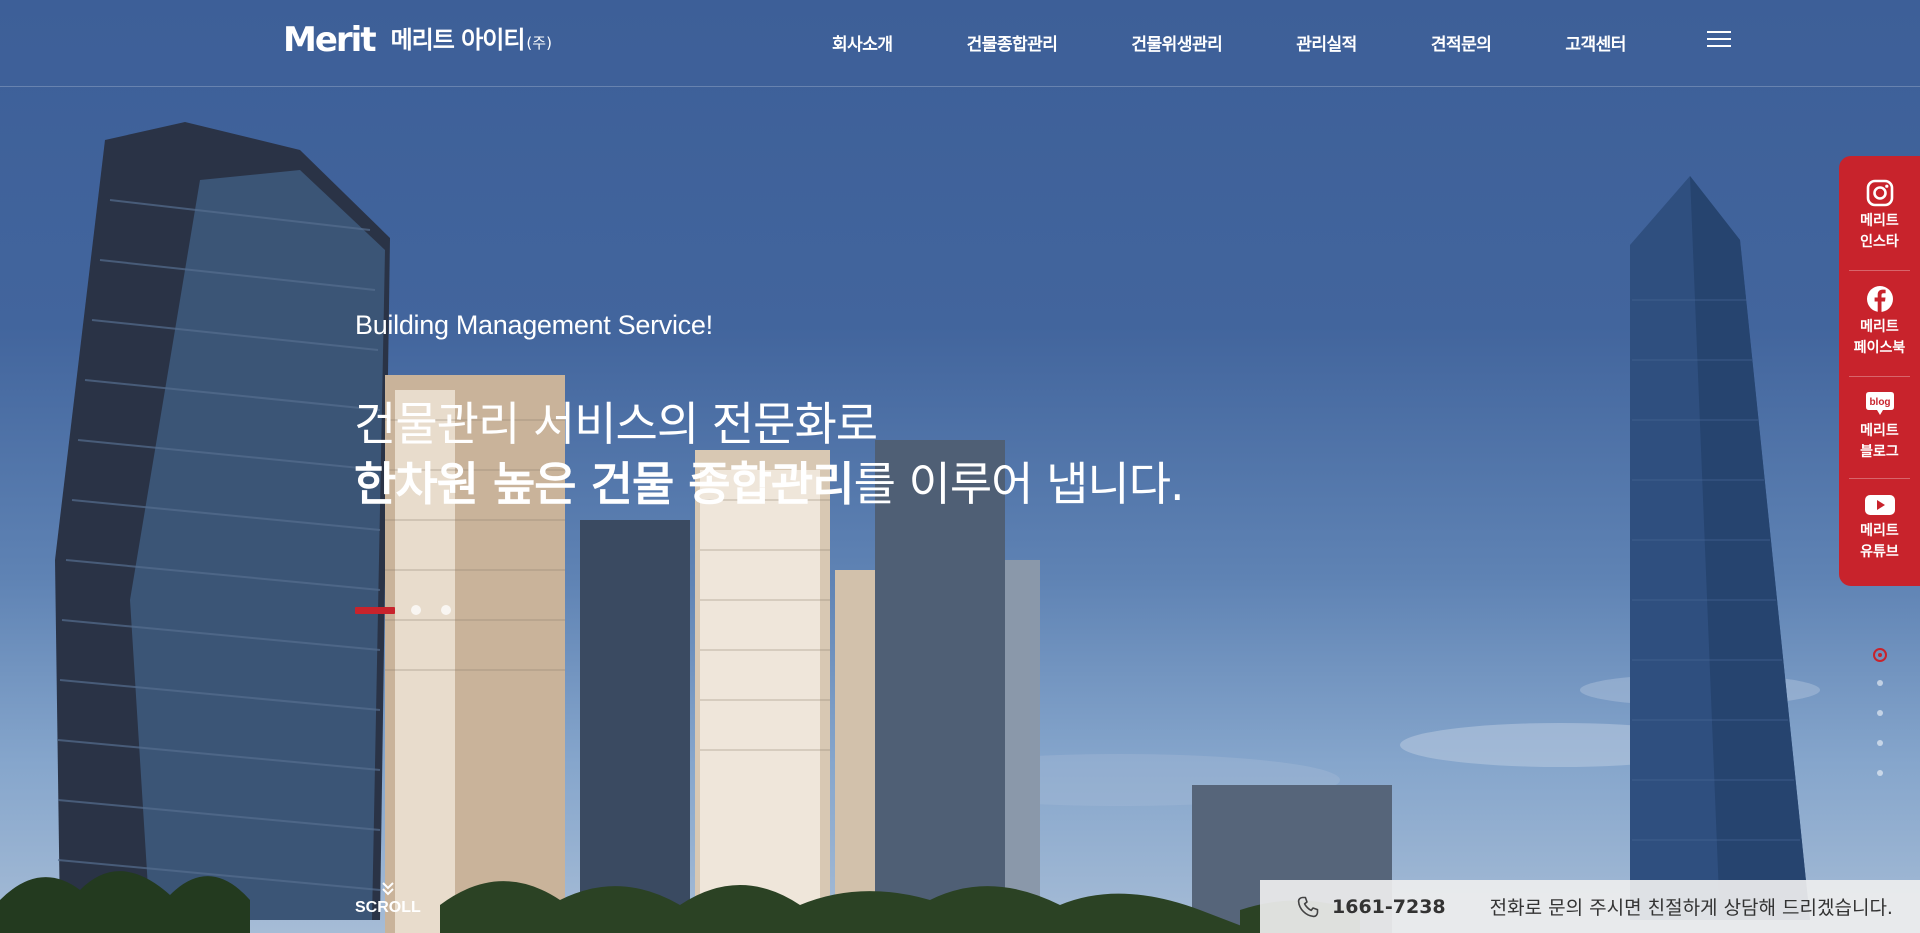 Image resolution: width=1920 pixels, height=933 pixels. Describe the element at coordinates (1719, 41) in the screenshot. I see `hamburger-menu-icon` at that location.